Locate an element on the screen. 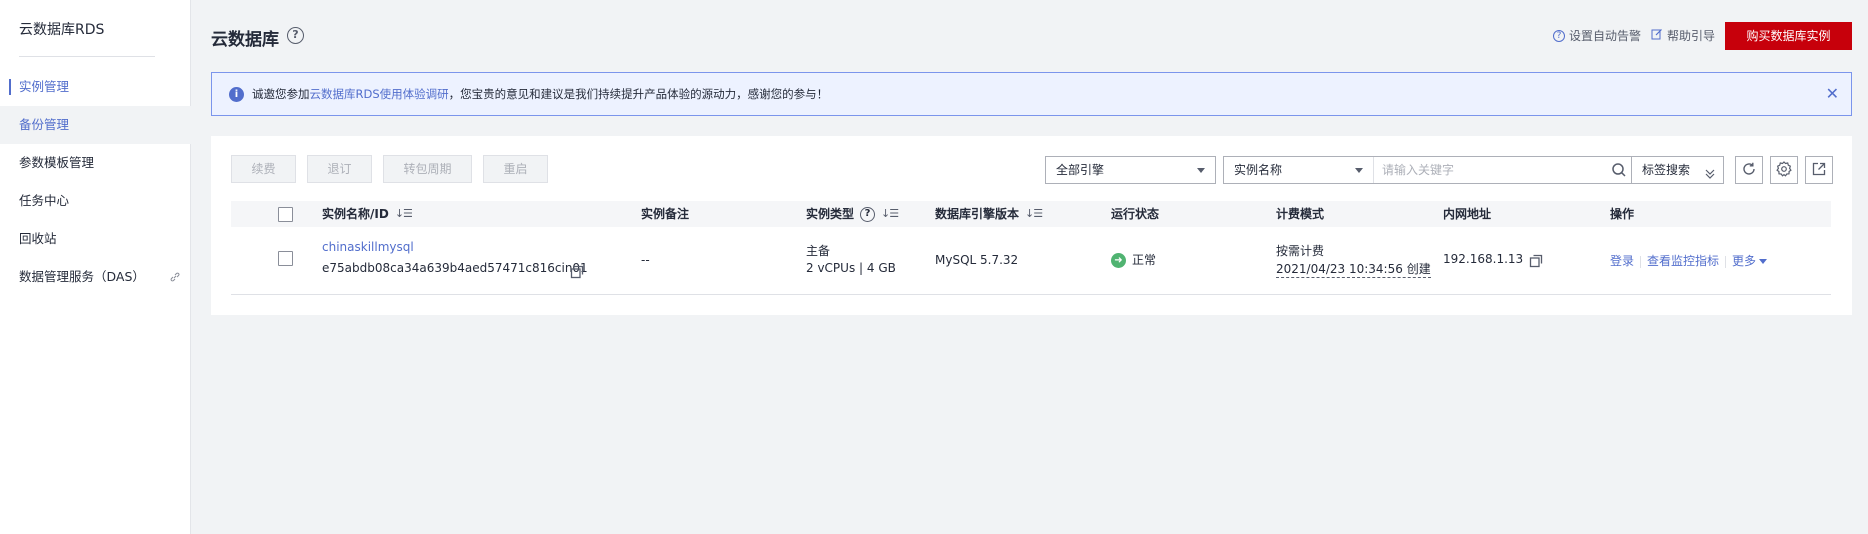 The height and width of the screenshot is (534, 1868). survey-link: 云数据库RDS使用体验调研 is located at coordinates (379, 94).